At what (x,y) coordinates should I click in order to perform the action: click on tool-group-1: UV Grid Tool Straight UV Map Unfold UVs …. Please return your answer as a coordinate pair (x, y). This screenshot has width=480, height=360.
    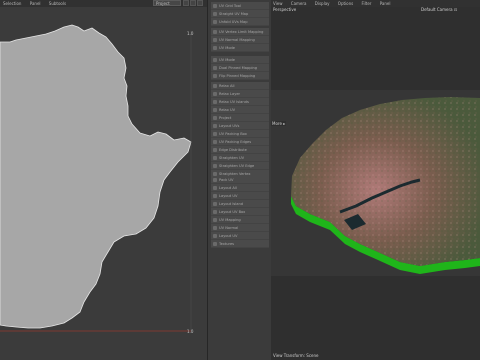
    Looking at the image, I should click on (240, 14).